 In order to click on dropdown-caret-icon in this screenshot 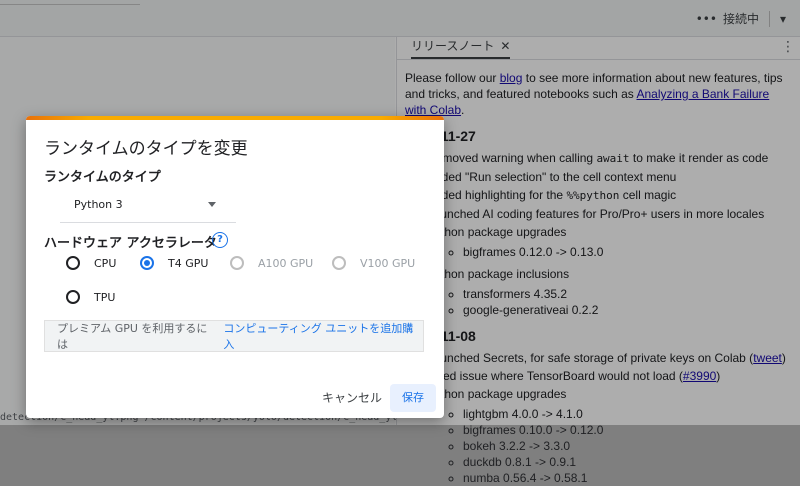, I will do `click(212, 204)`.